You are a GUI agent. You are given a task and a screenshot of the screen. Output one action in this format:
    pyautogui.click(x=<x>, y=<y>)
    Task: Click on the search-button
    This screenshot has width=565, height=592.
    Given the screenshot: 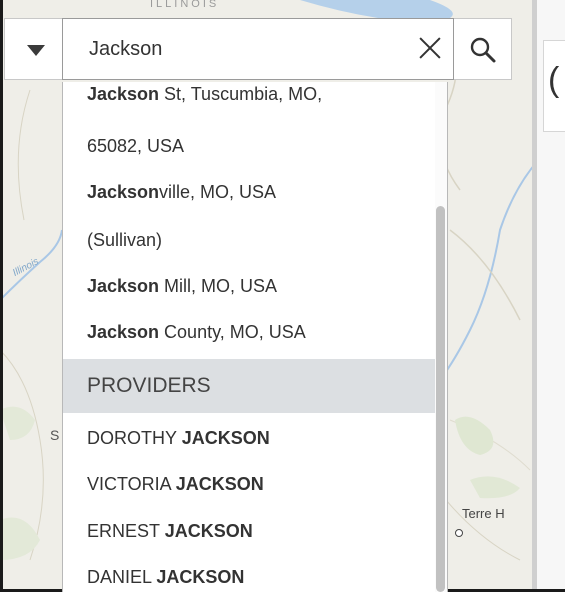 What is the action you would take?
    pyautogui.click(x=483, y=49)
    